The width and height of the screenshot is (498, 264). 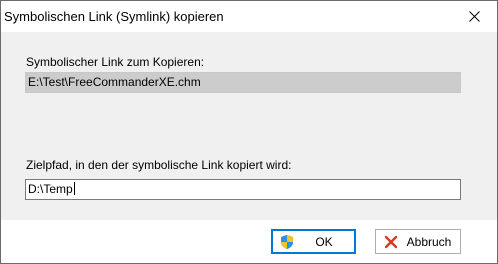 I want to click on source-link-field: E:\Test\FreeCommanderXE.chm, so click(x=243, y=82).